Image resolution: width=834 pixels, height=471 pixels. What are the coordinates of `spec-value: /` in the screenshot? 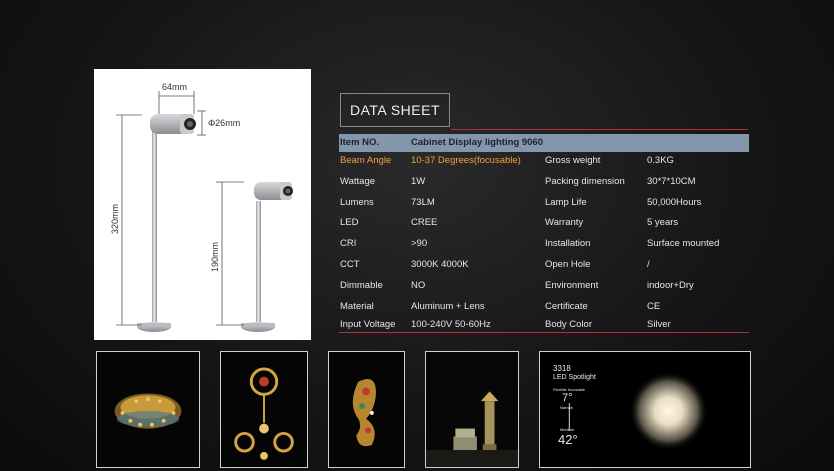 It's located at (648, 264).